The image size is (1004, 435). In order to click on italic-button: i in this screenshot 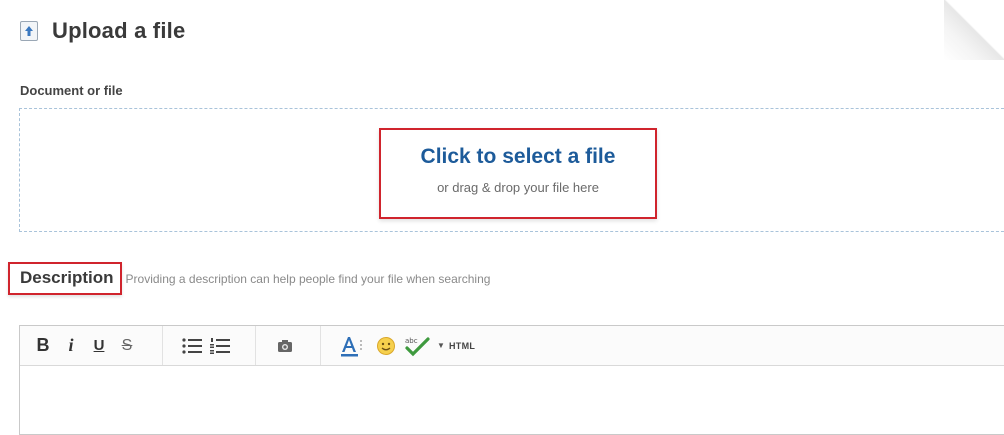, I will do `click(71, 346)`.